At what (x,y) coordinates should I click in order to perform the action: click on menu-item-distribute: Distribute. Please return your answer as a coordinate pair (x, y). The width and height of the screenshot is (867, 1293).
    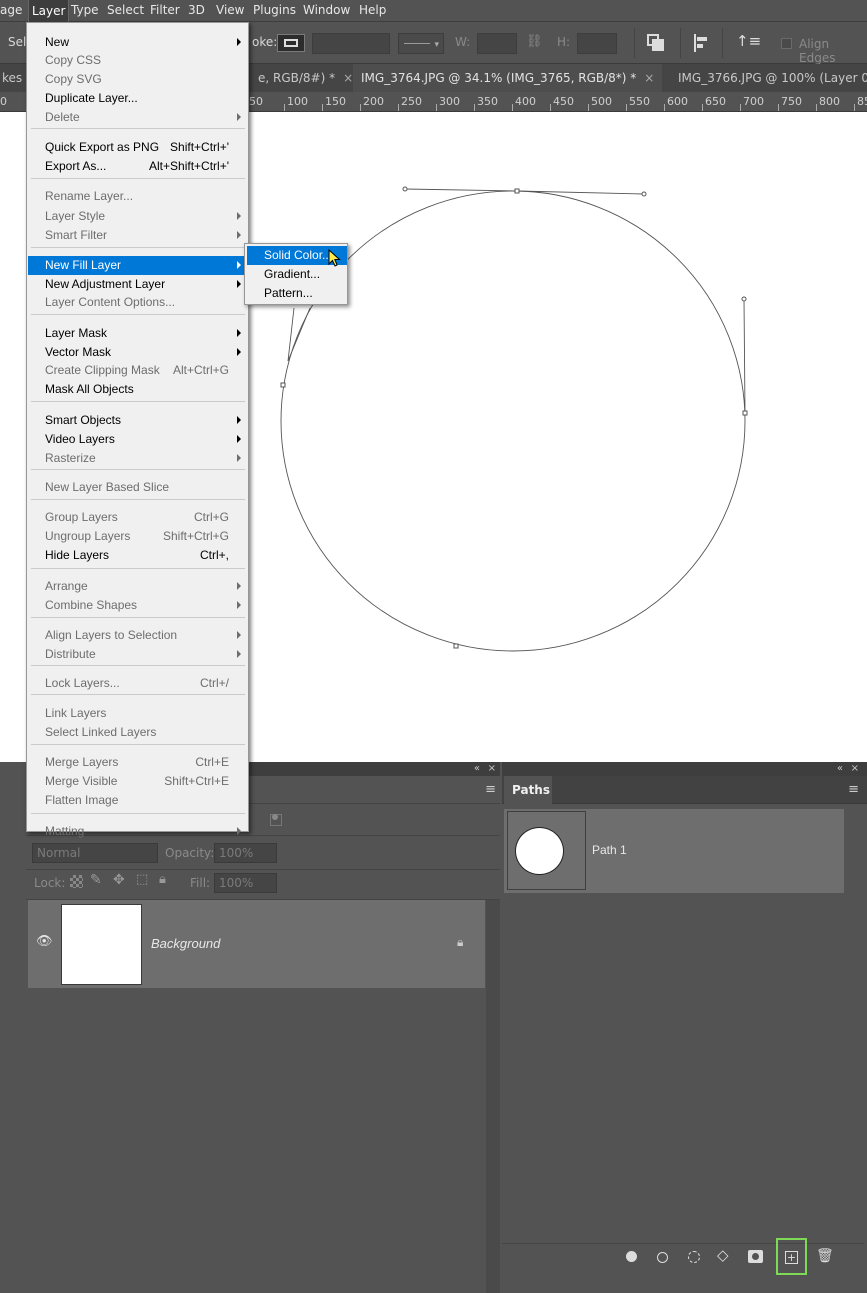
    Looking at the image, I should click on (137, 654).